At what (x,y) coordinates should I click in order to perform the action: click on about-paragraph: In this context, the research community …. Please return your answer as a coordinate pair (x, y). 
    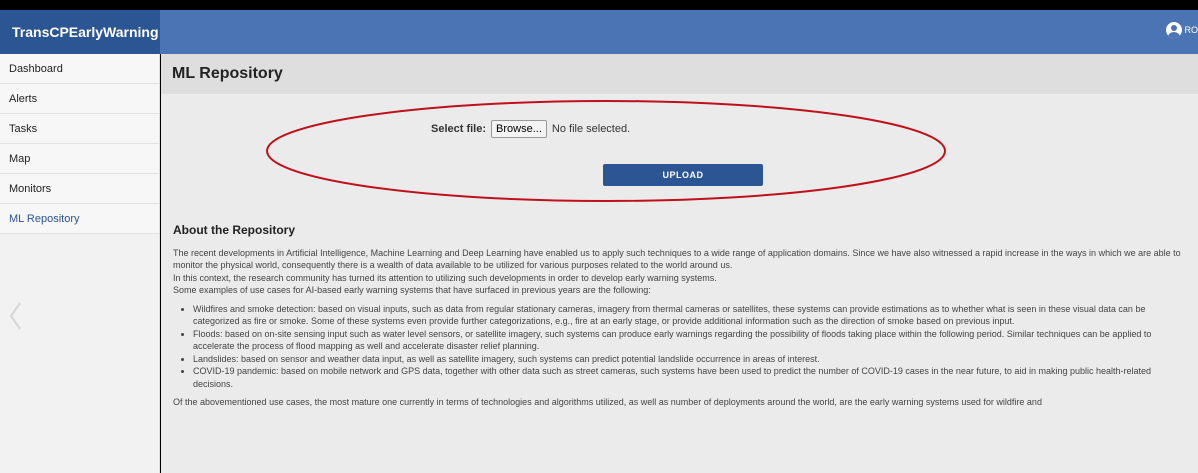
    Looking at the image, I should click on (445, 277).